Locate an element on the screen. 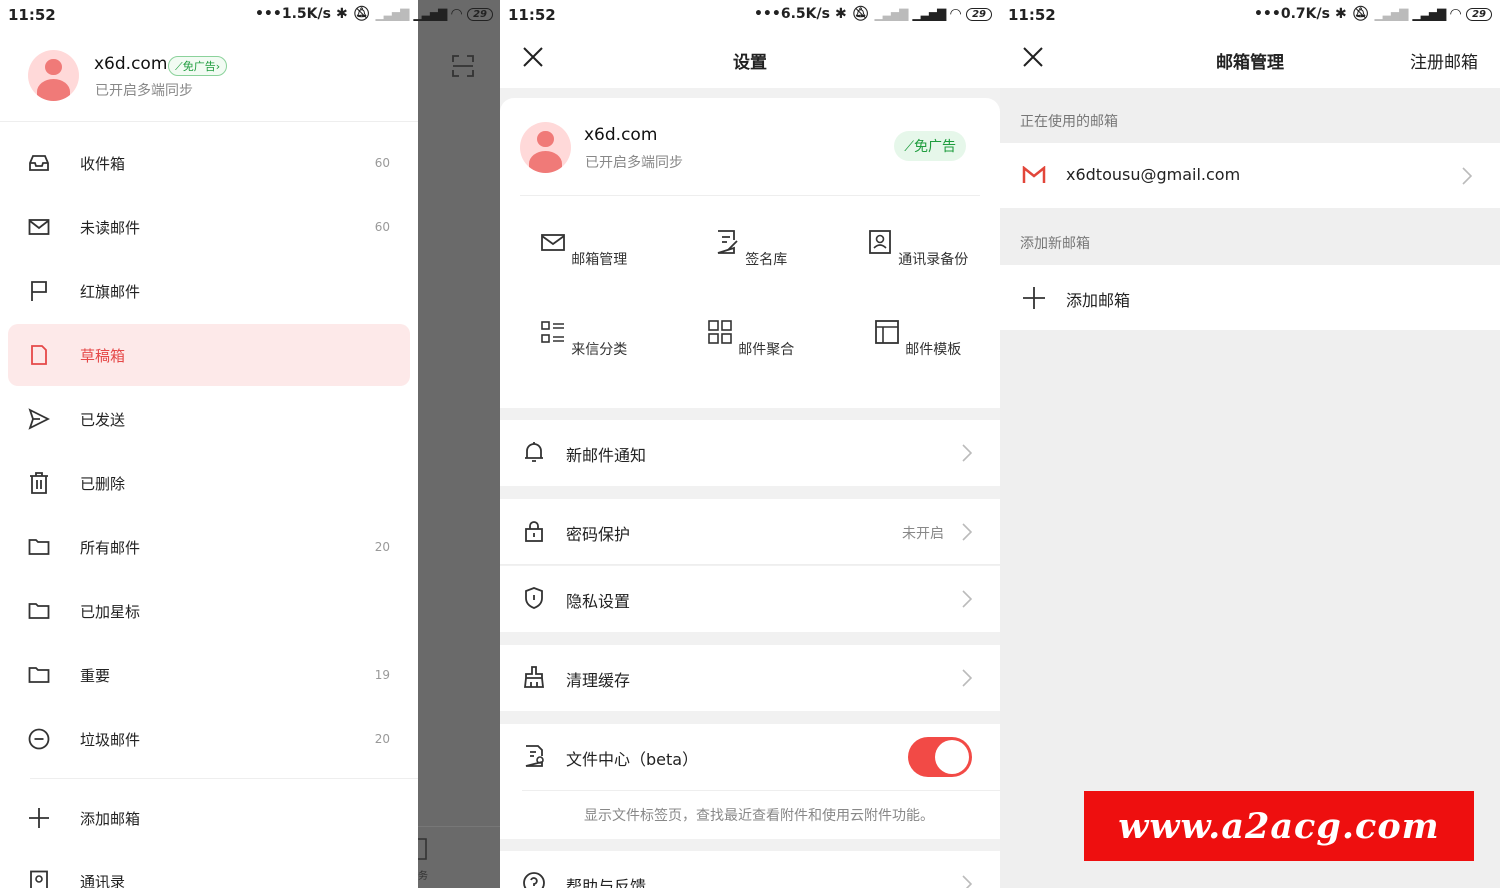 Image resolution: width=1500 pixels, height=888 pixels. menu-item-label: 已删除 is located at coordinates (103, 483).